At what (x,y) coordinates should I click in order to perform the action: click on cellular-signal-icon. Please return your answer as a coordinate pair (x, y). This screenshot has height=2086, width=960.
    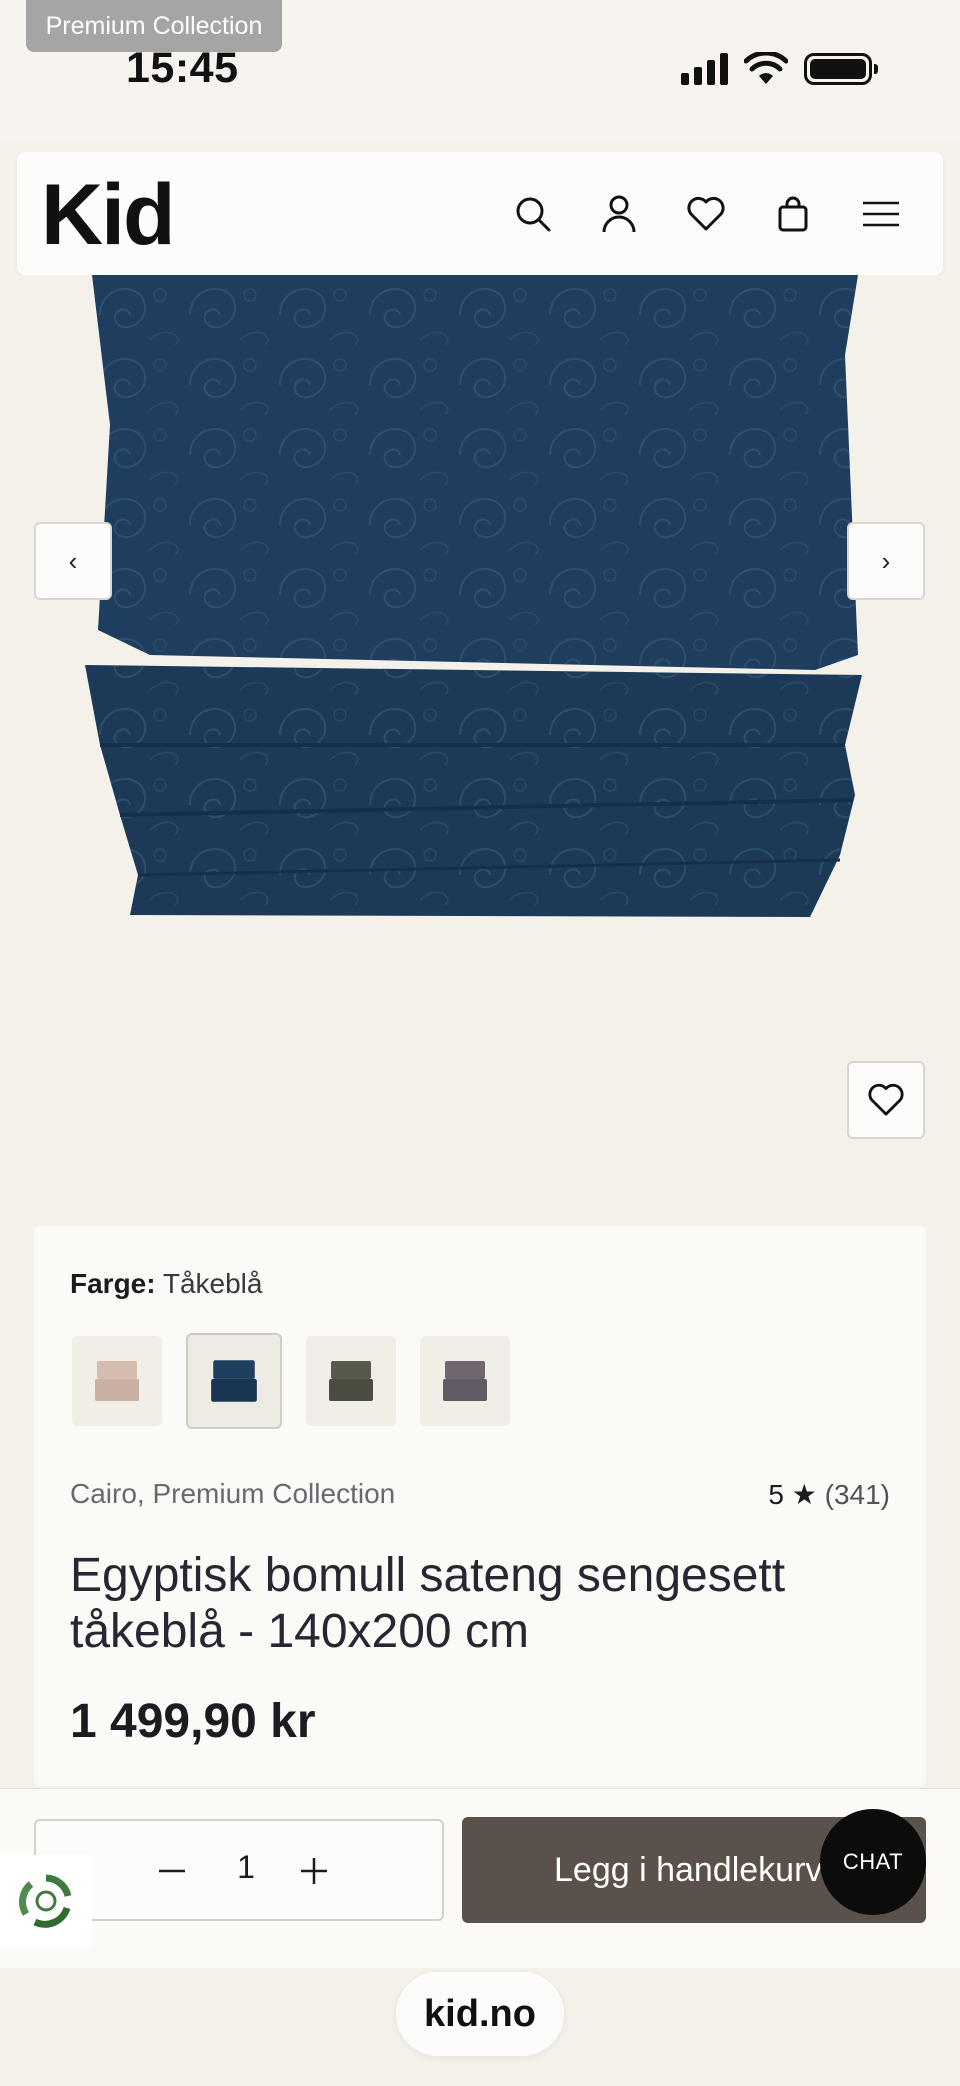
    Looking at the image, I should click on (704, 69).